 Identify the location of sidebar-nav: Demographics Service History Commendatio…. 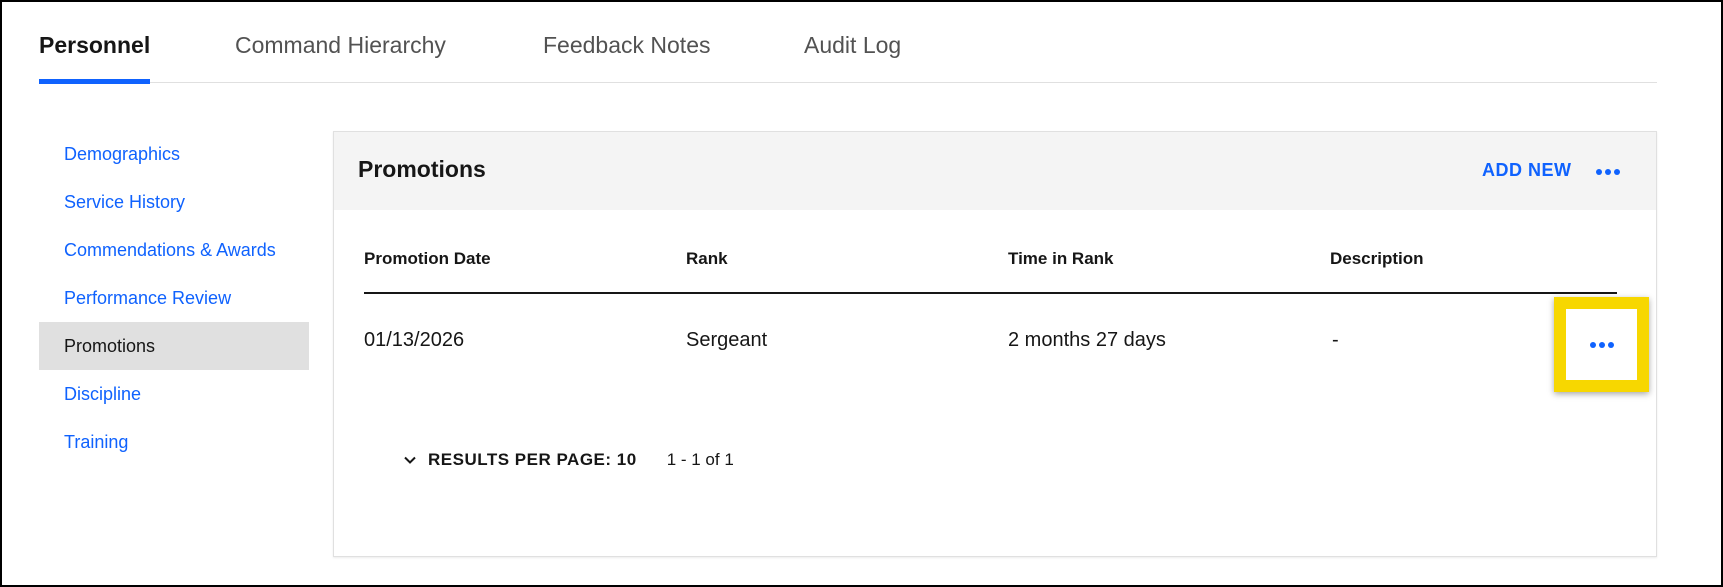
(174, 298).